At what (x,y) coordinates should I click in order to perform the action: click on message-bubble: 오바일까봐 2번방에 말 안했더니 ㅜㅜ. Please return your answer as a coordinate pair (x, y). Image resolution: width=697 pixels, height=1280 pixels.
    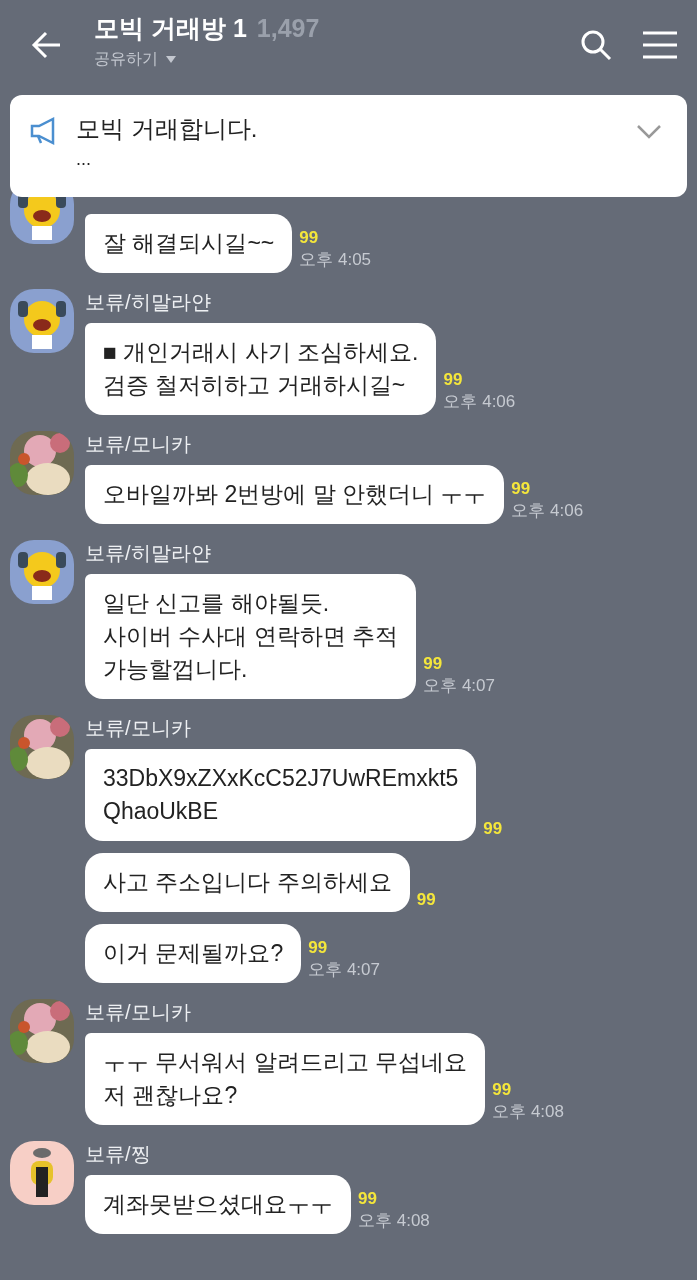
    Looking at the image, I should click on (295, 494).